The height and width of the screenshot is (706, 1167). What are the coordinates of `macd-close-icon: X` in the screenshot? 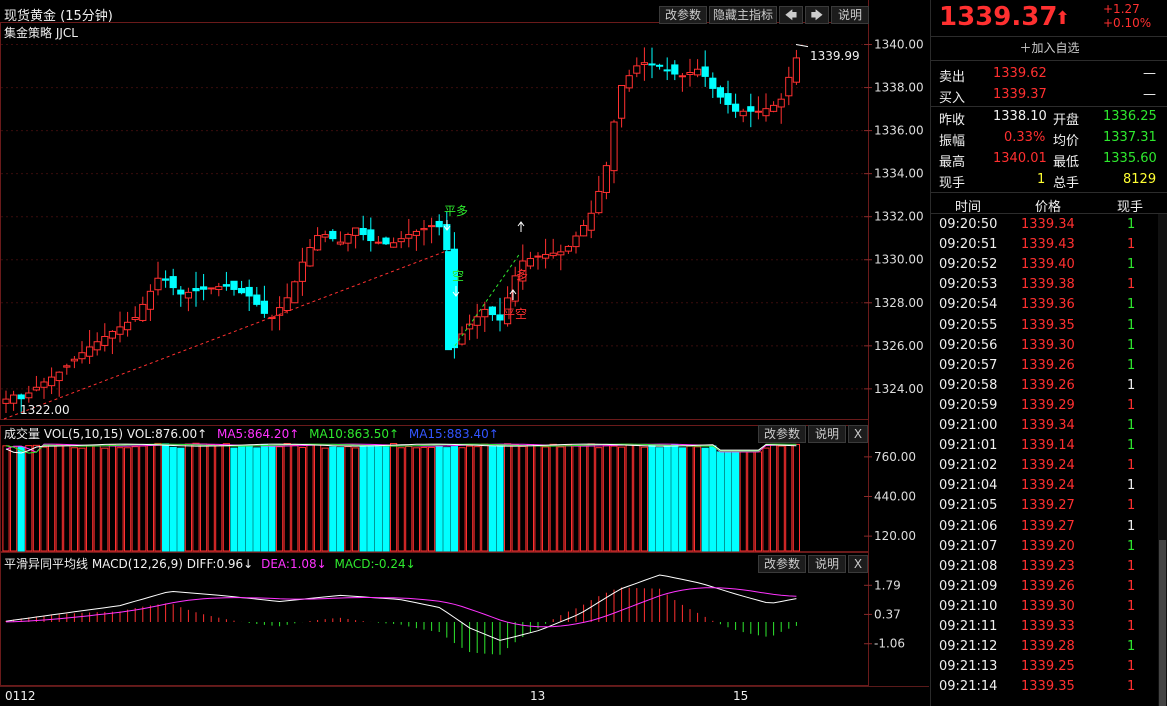 It's located at (858, 564).